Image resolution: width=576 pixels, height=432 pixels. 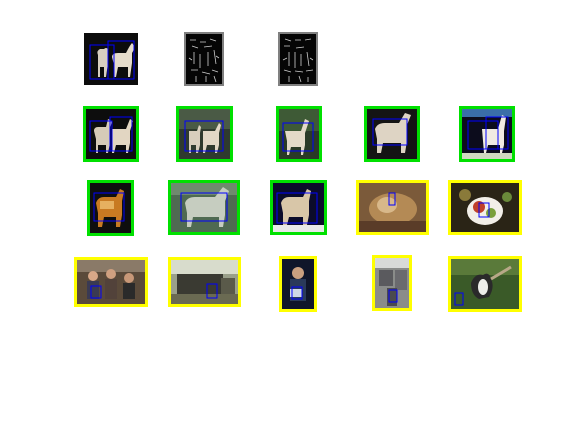 What do you see at coordinates (111, 59) in the screenshot?
I see `query-image` at bounding box center [111, 59].